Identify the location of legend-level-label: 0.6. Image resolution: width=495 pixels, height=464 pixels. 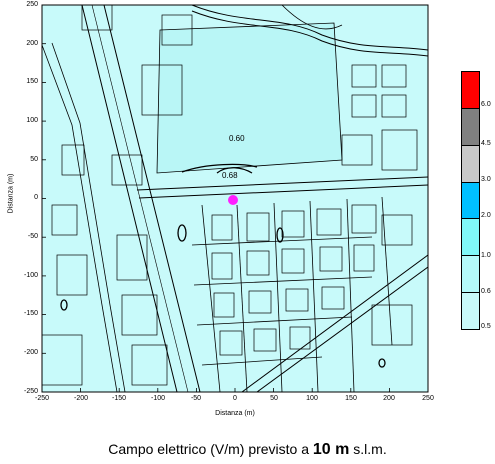
(486, 291).